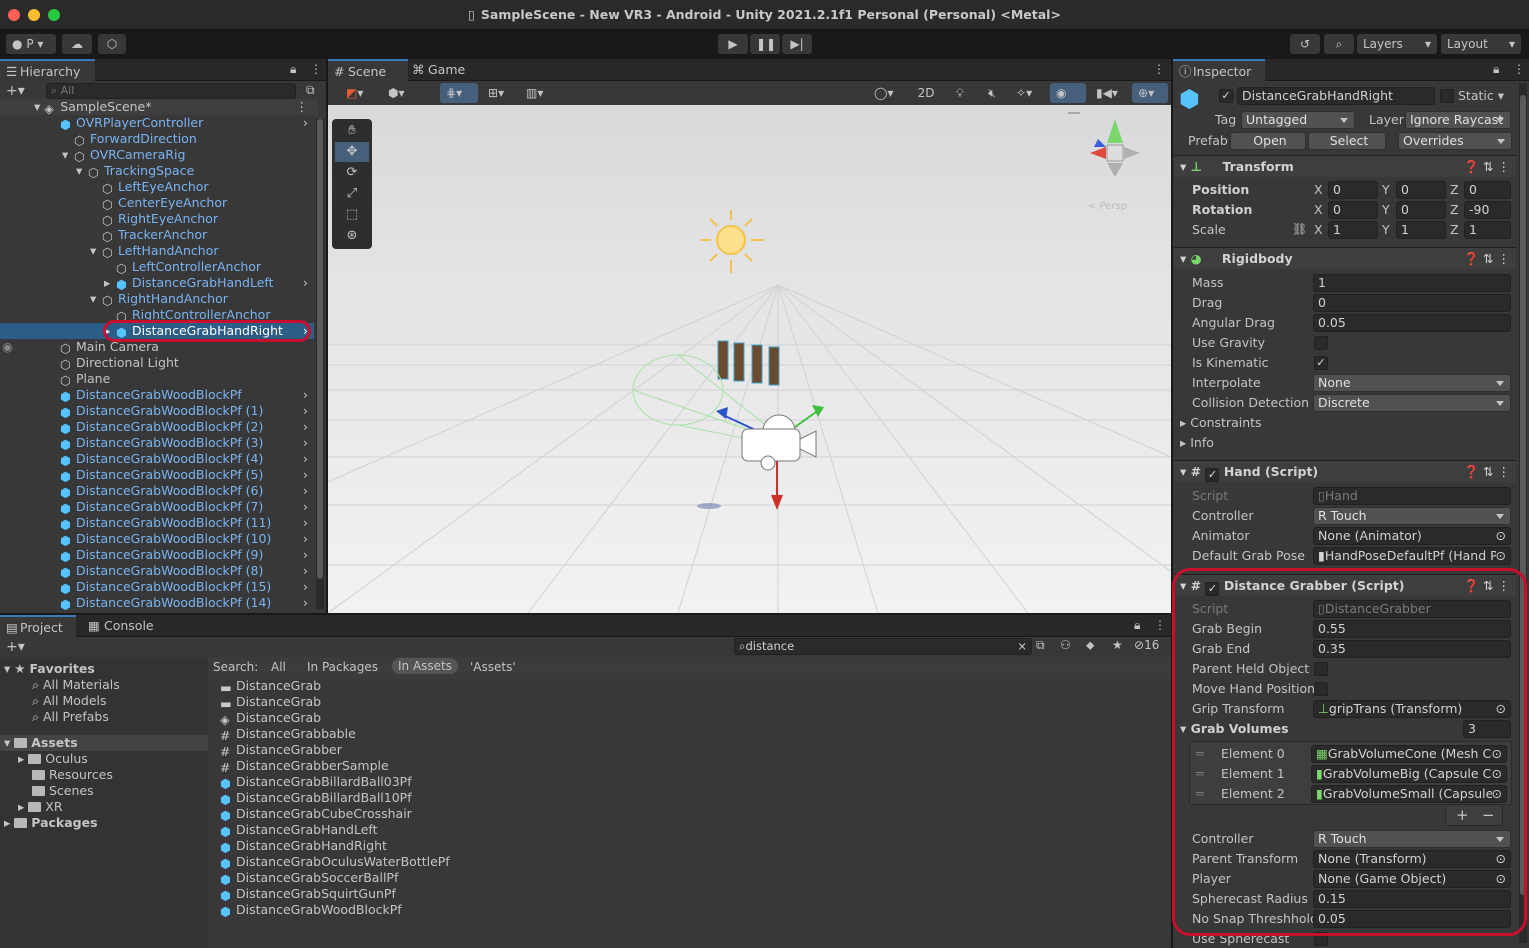  What do you see at coordinates (69, 701) in the screenshot?
I see `favorite-item: ⌕ All Models` at bounding box center [69, 701].